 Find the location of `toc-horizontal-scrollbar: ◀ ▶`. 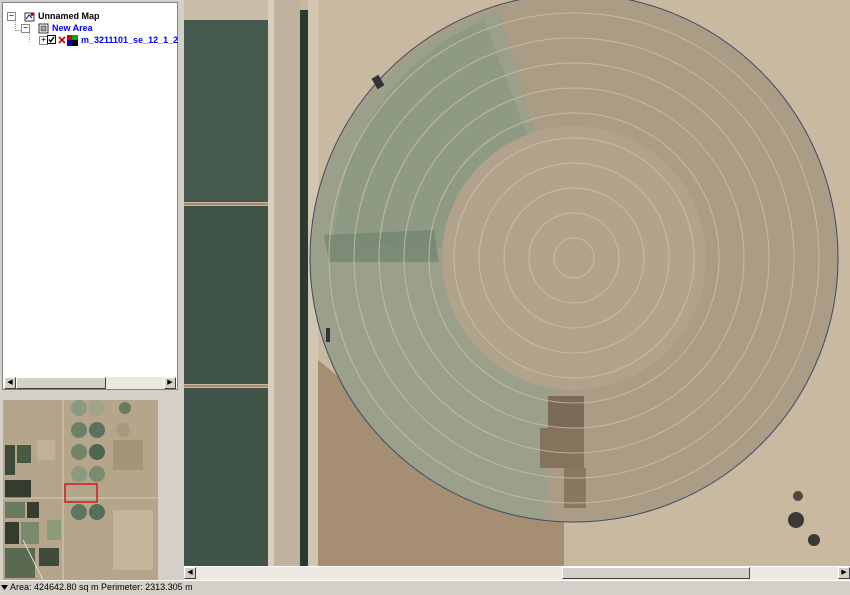

toc-horizontal-scrollbar: ◀ ▶ is located at coordinates (90, 382).